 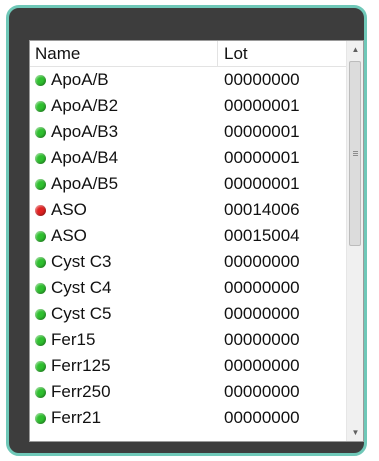 I want to click on row-name-cell: Cyst C4, so click(x=73, y=288).